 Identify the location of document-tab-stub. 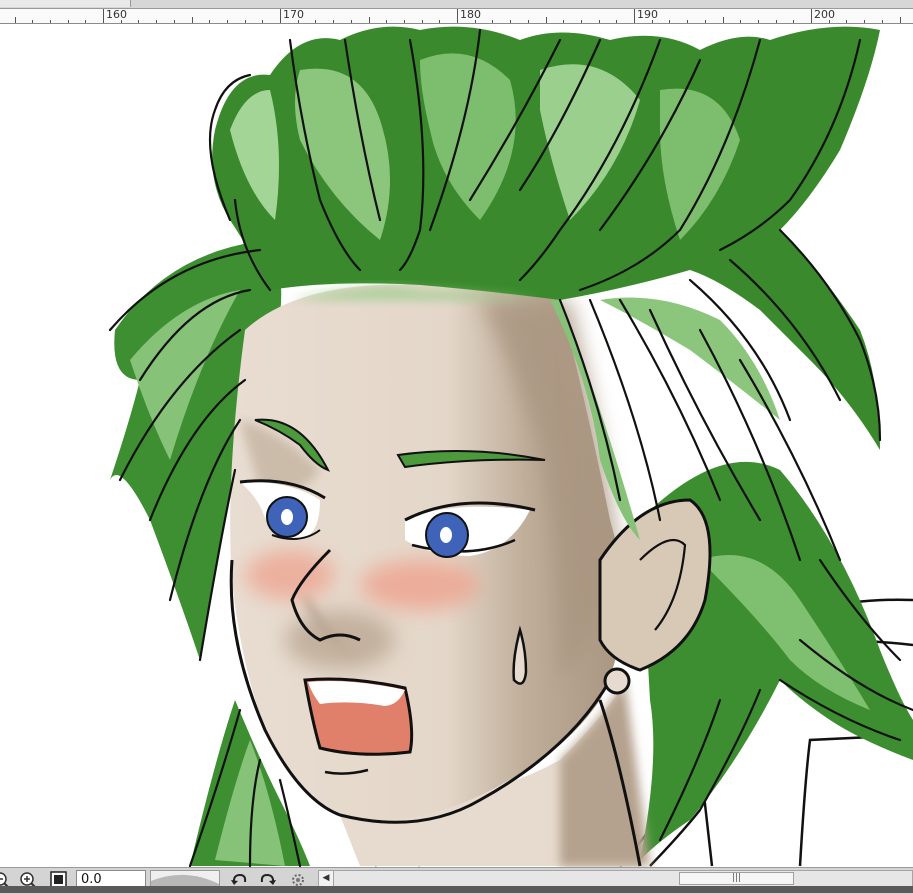
(65, 3).